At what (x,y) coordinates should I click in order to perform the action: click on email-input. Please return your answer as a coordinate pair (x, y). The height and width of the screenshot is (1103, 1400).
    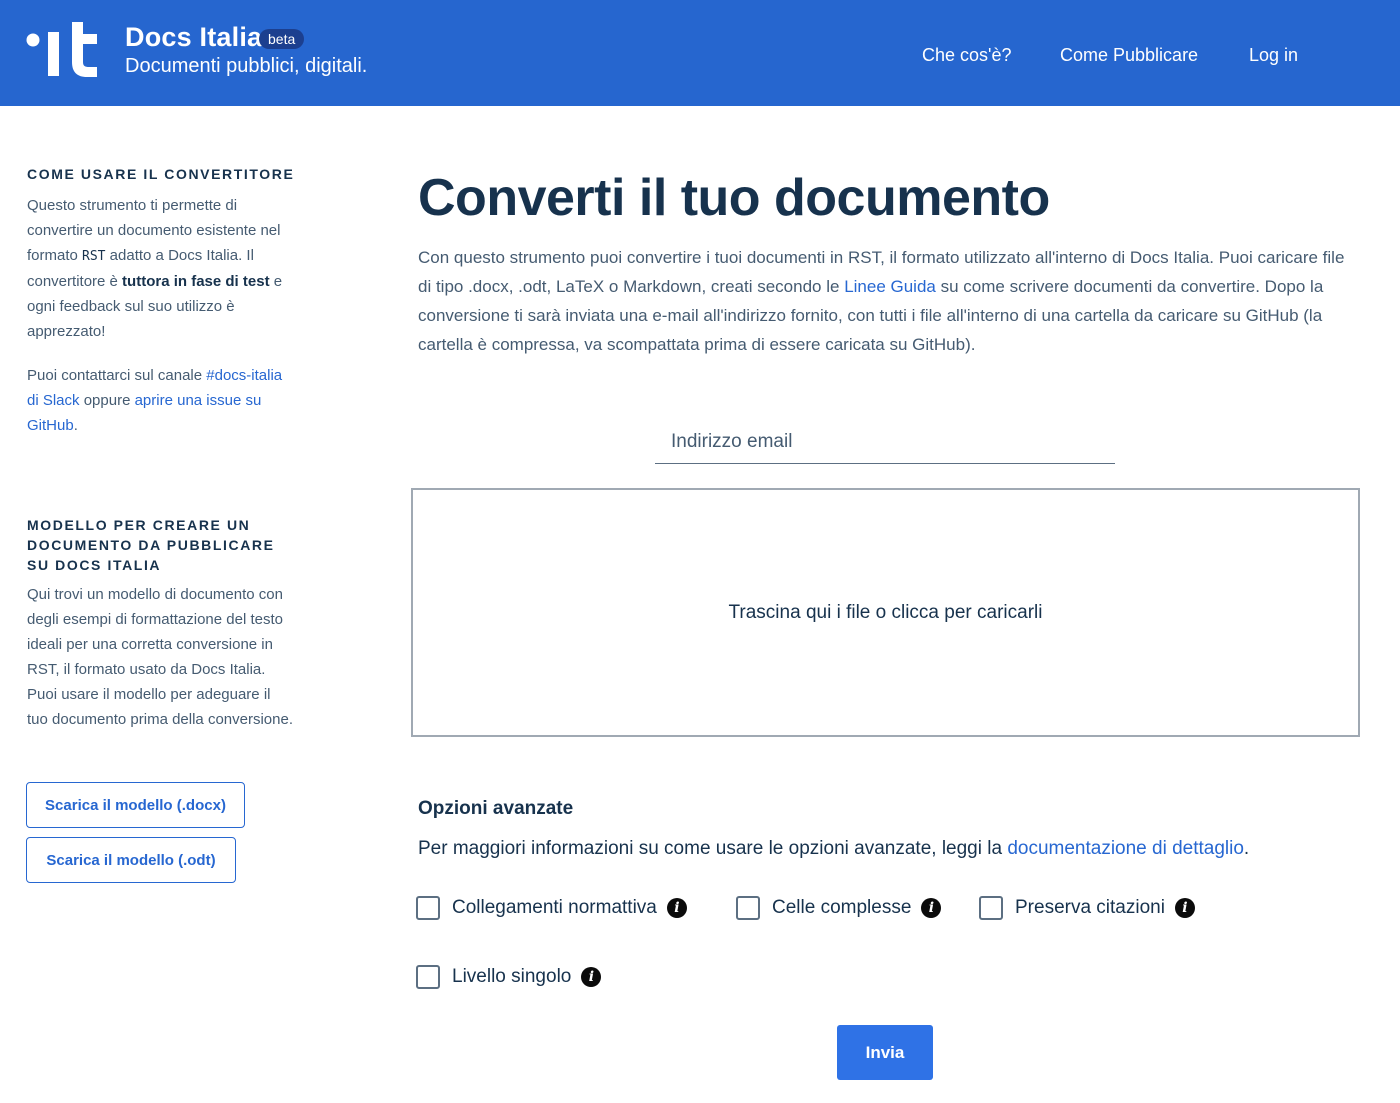
    Looking at the image, I should click on (885, 441).